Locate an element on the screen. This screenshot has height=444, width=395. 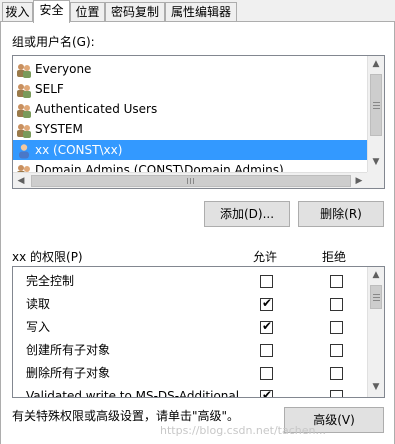
users-horizontal-scrollbar: ◀ ▶ is located at coordinates (190, 180).